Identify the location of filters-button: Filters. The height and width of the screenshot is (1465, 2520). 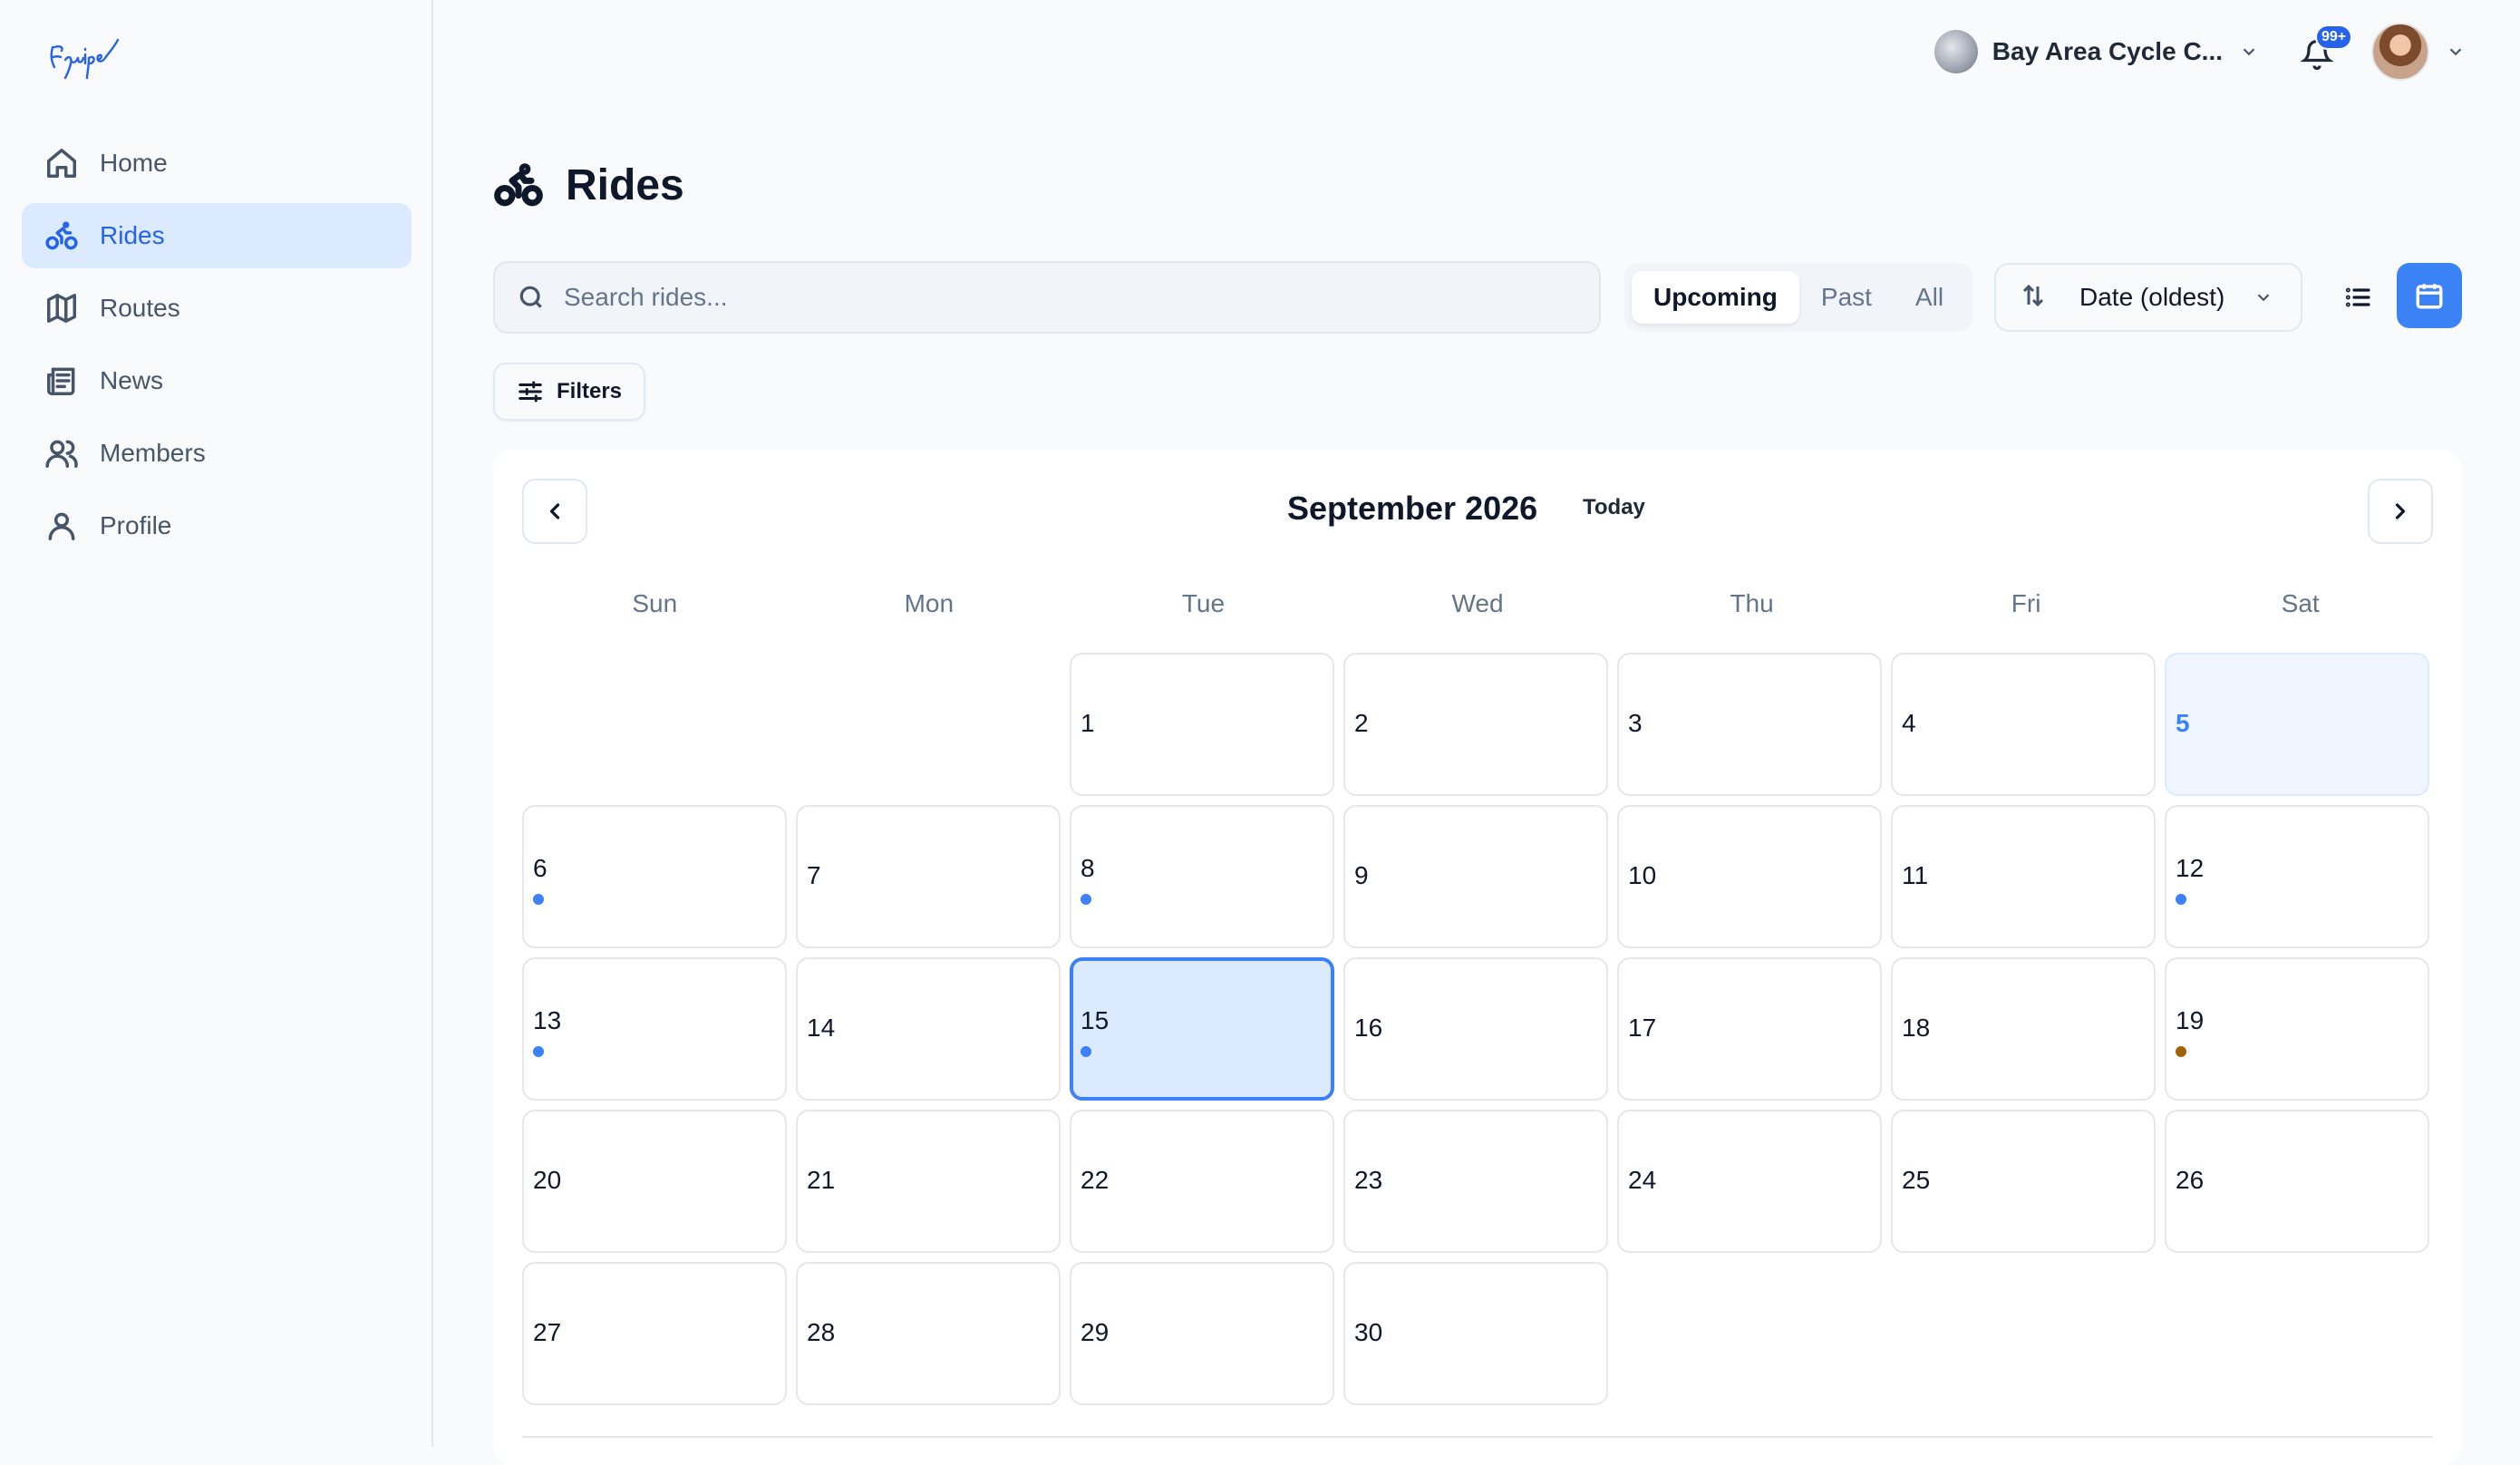
(569, 392).